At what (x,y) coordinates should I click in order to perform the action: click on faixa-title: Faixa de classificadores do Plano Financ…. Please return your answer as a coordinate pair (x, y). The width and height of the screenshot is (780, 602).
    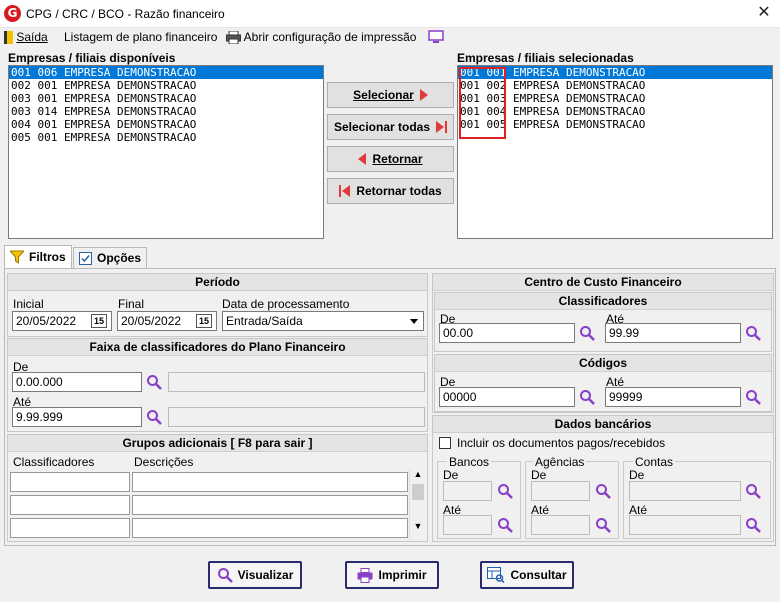
    Looking at the image, I should click on (217, 347).